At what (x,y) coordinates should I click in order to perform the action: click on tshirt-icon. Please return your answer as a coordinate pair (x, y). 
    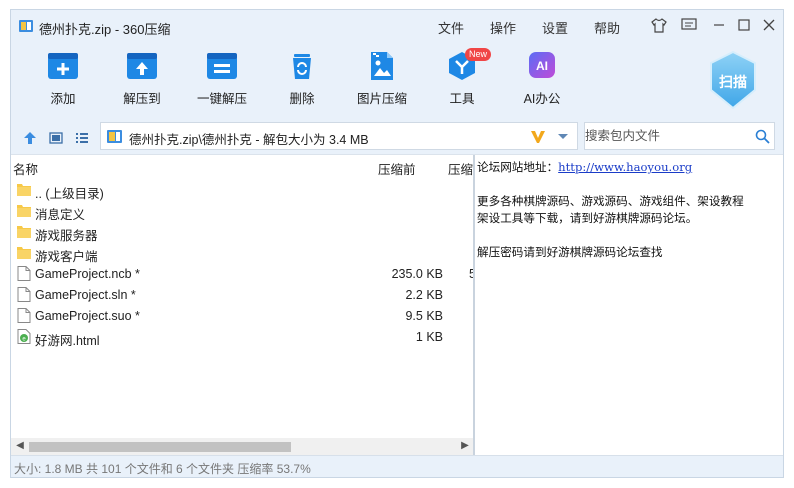
    Looking at the image, I should click on (659, 25).